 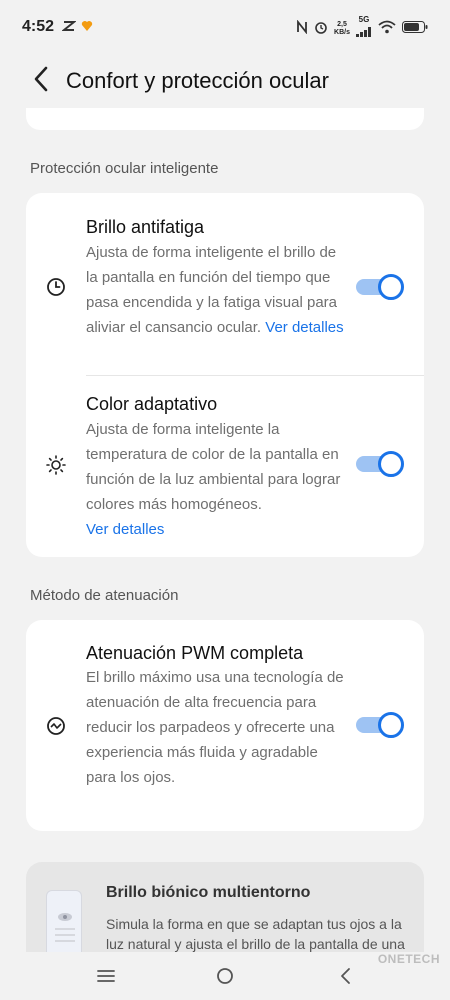 What do you see at coordinates (364, 33) in the screenshot?
I see `signal-icon` at bounding box center [364, 33].